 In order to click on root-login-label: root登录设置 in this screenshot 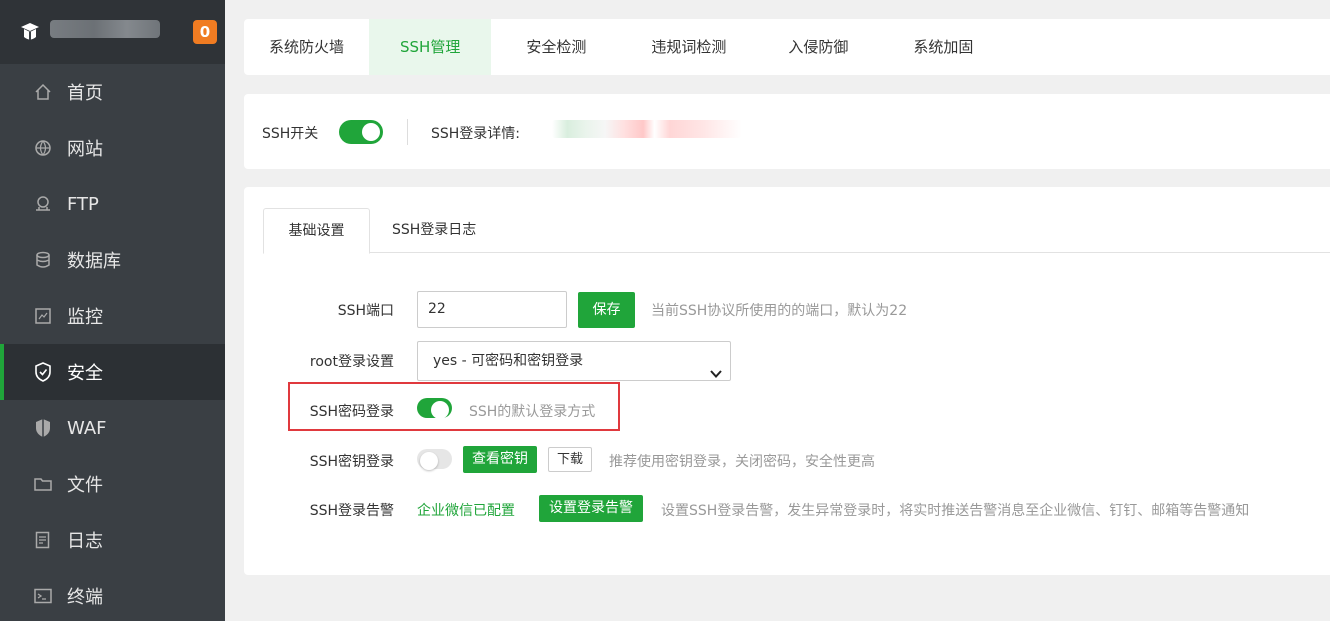, I will do `click(351, 362)`.